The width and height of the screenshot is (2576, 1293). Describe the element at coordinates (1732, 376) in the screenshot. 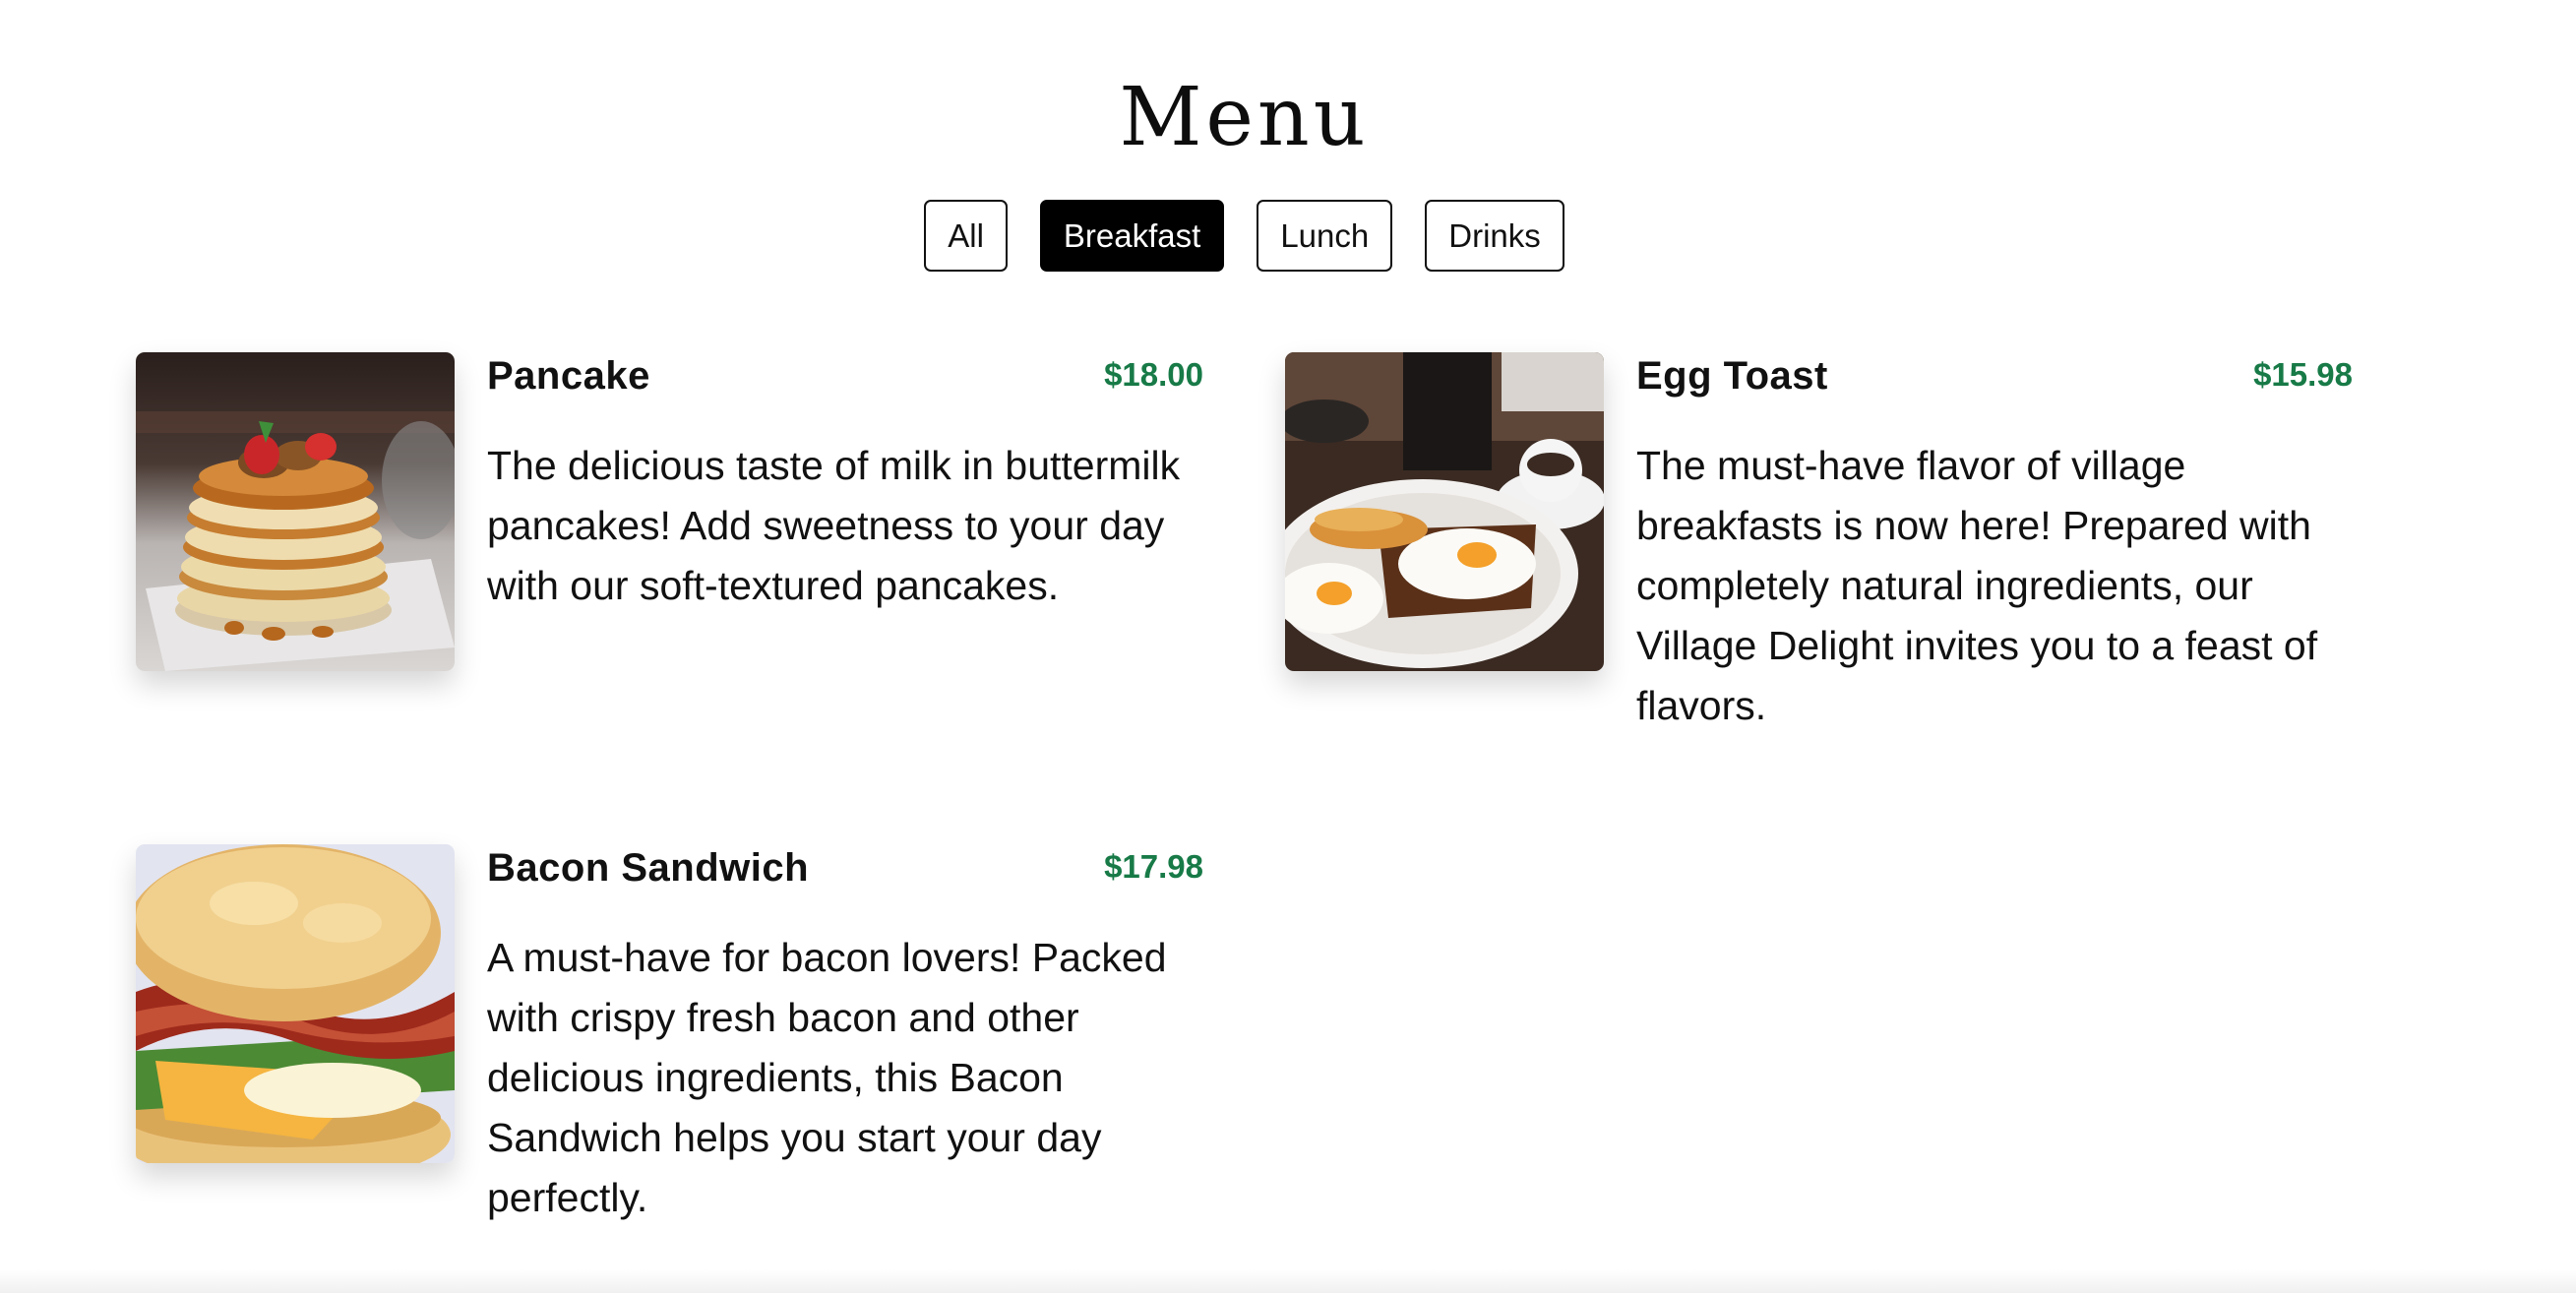

I see `item-name: Egg Toast` at that location.